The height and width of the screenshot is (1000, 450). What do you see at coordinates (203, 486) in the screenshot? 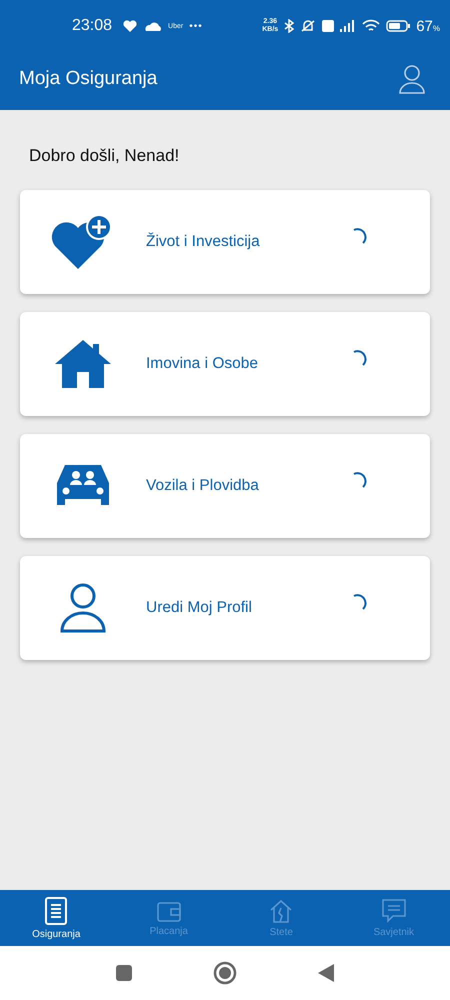
I see `card-label: Vozila i Plovidba` at bounding box center [203, 486].